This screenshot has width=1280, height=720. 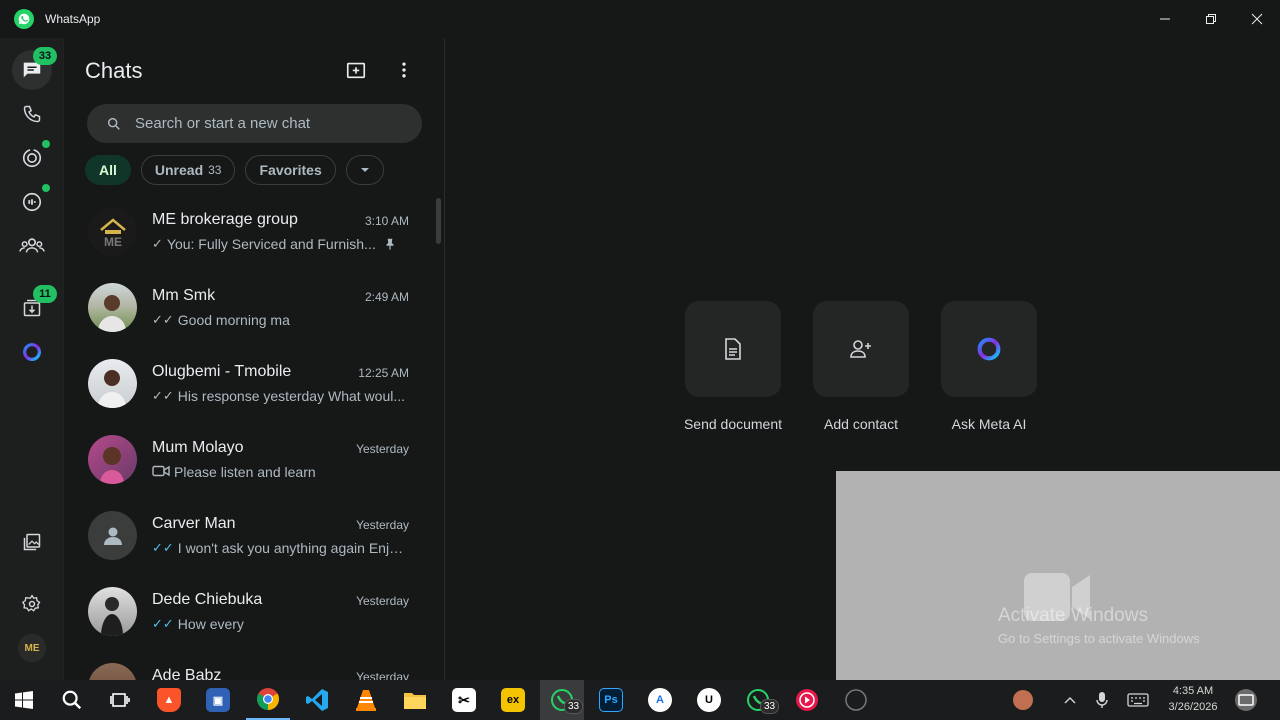 I want to click on chrome-icon, so click(x=268, y=699).